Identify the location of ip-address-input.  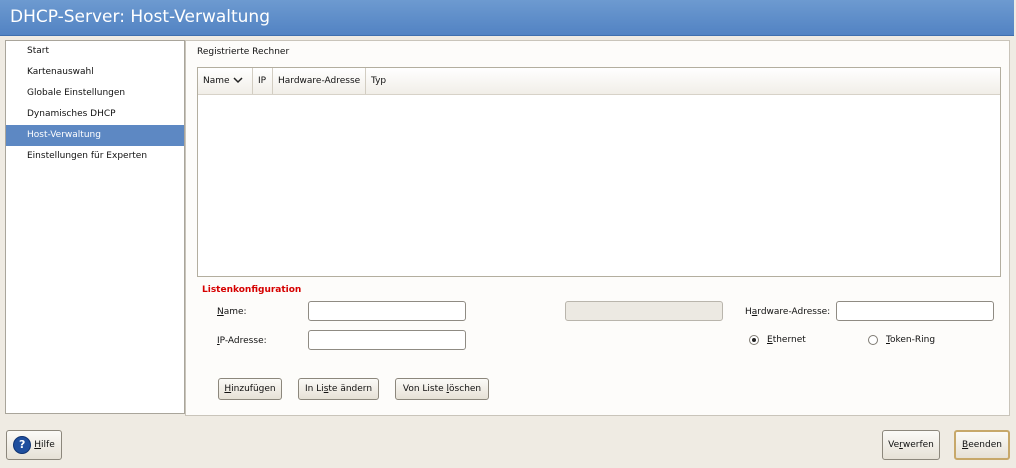
(387, 340).